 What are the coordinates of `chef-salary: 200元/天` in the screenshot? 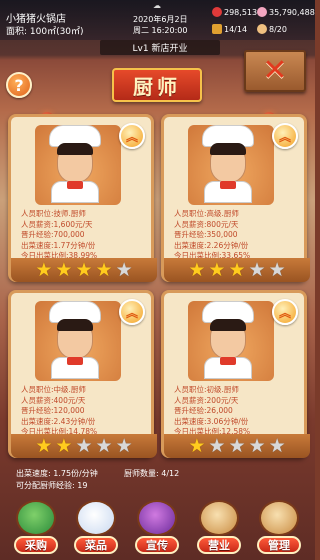 It's located at (222, 400).